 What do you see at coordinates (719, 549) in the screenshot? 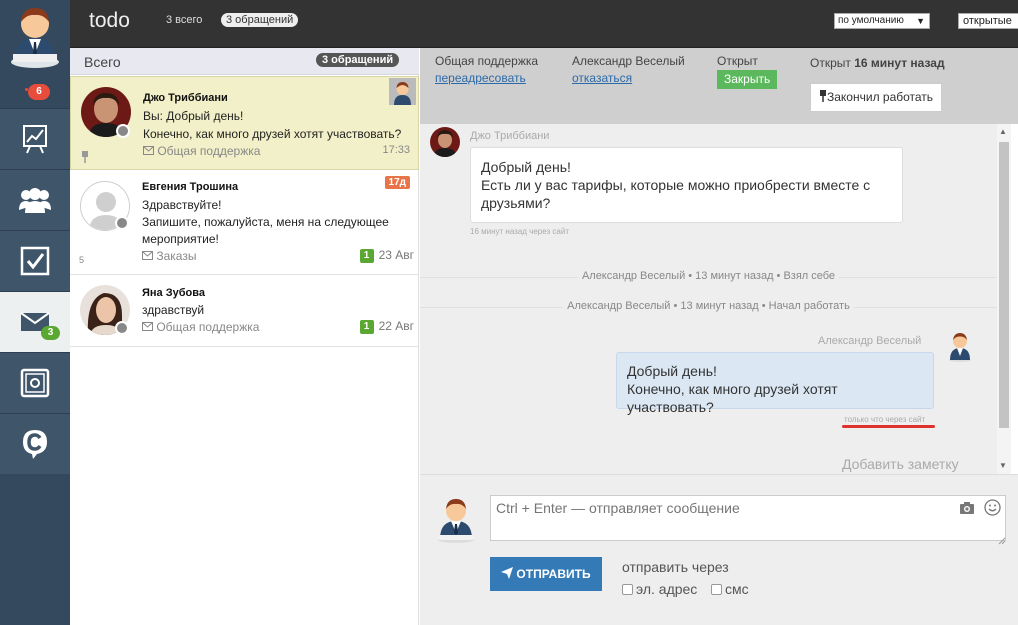
I see `message-composer: ОТПРАВИТЬ отправить через эл. адрес смс` at bounding box center [719, 549].